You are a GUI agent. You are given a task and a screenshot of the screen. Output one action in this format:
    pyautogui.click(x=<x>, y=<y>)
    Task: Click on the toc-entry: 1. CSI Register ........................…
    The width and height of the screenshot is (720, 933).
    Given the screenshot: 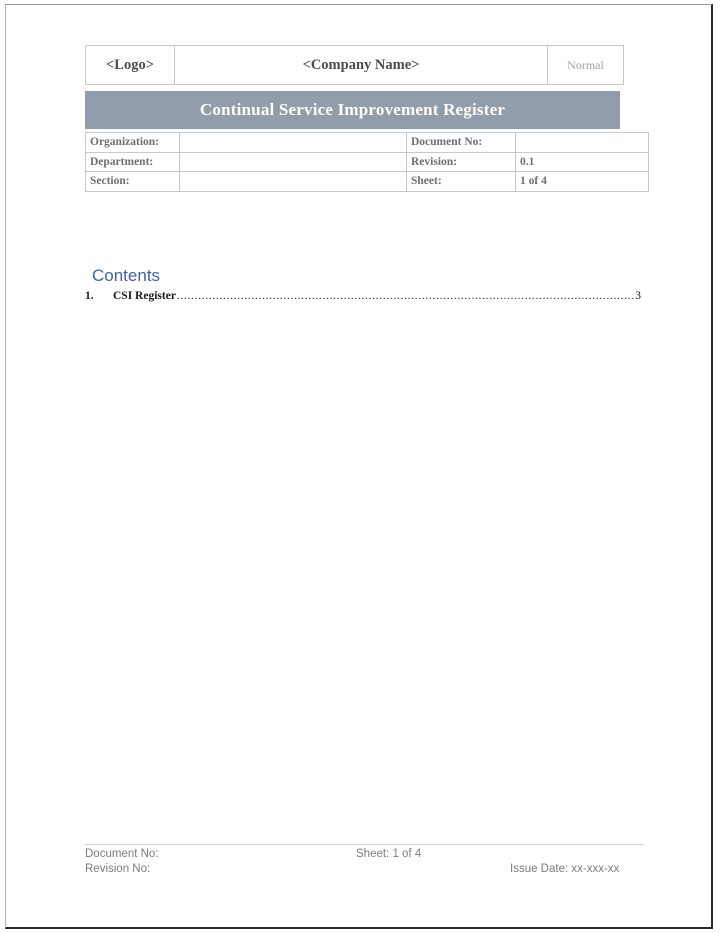 What is the action you would take?
    pyautogui.click(x=363, y=296)
    